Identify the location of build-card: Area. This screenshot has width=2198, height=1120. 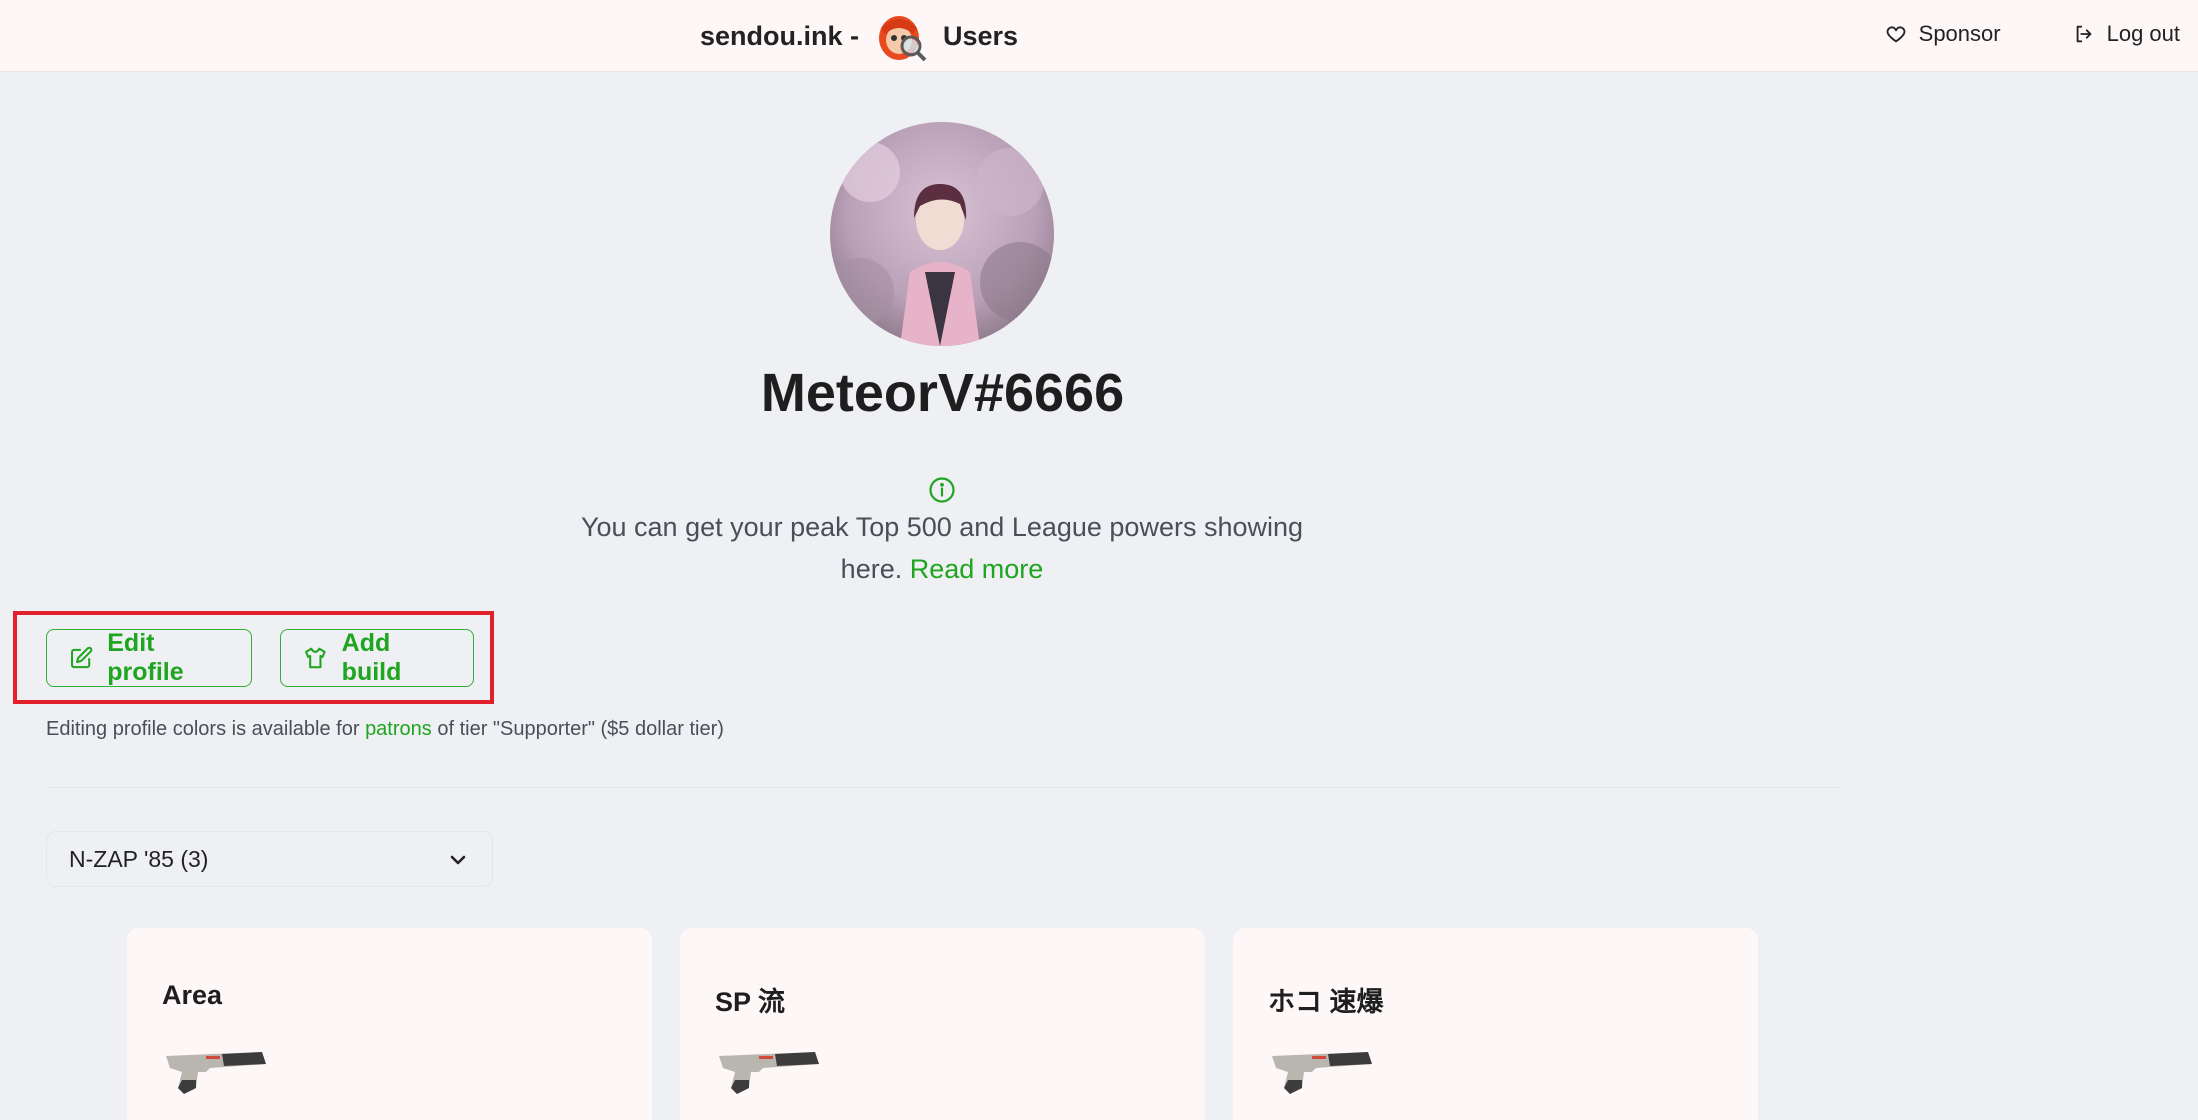
(389, 1024).